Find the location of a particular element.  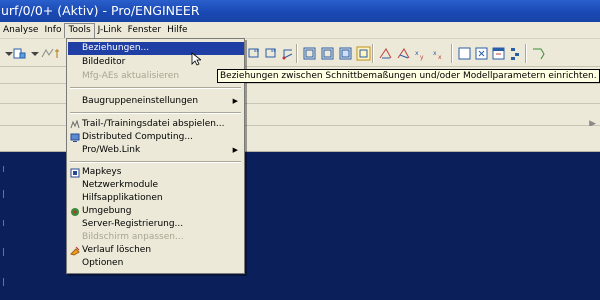

mapkeys-icon is located at coordinates (75, 173).